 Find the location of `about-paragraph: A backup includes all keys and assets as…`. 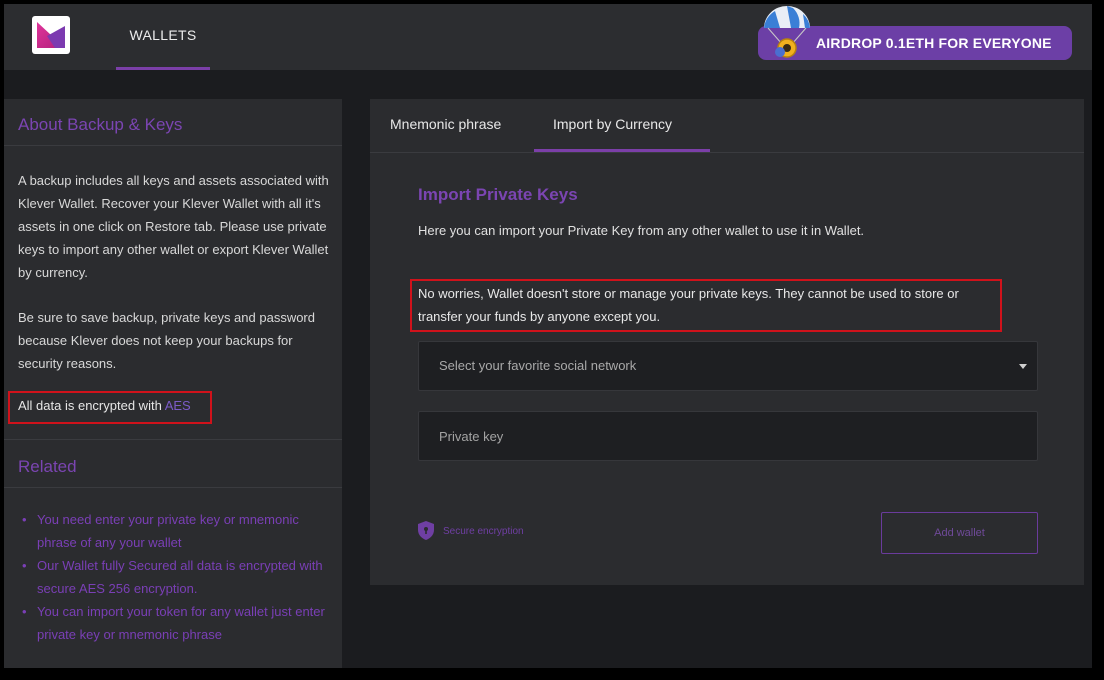

about-paragraph: A backup includes all keys and assets as… is located at coordinates (173, 226).